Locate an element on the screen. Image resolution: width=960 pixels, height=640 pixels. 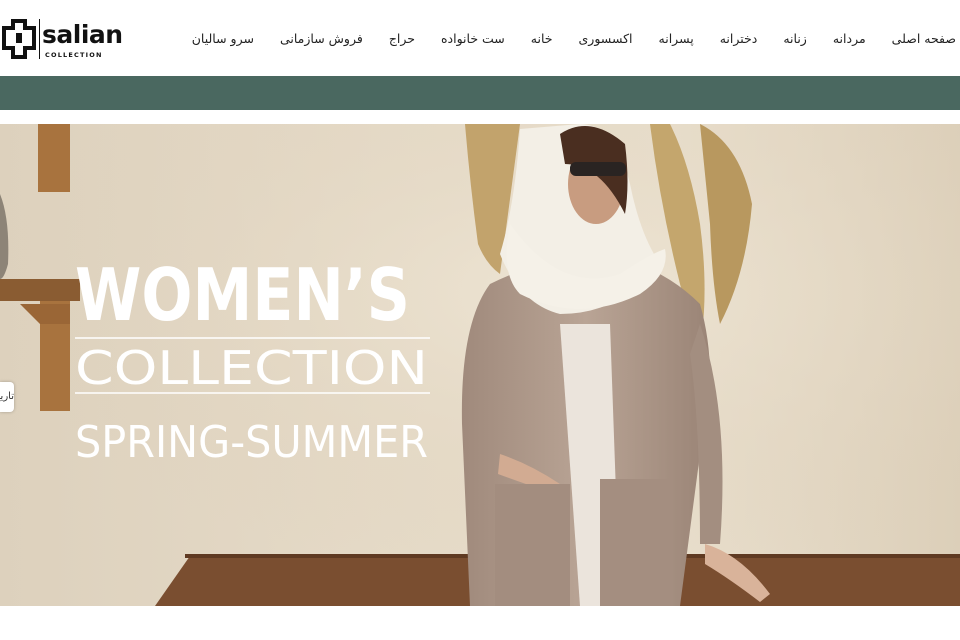
hero-subtitle: COLLECTION is located at coordinates (251, 368).